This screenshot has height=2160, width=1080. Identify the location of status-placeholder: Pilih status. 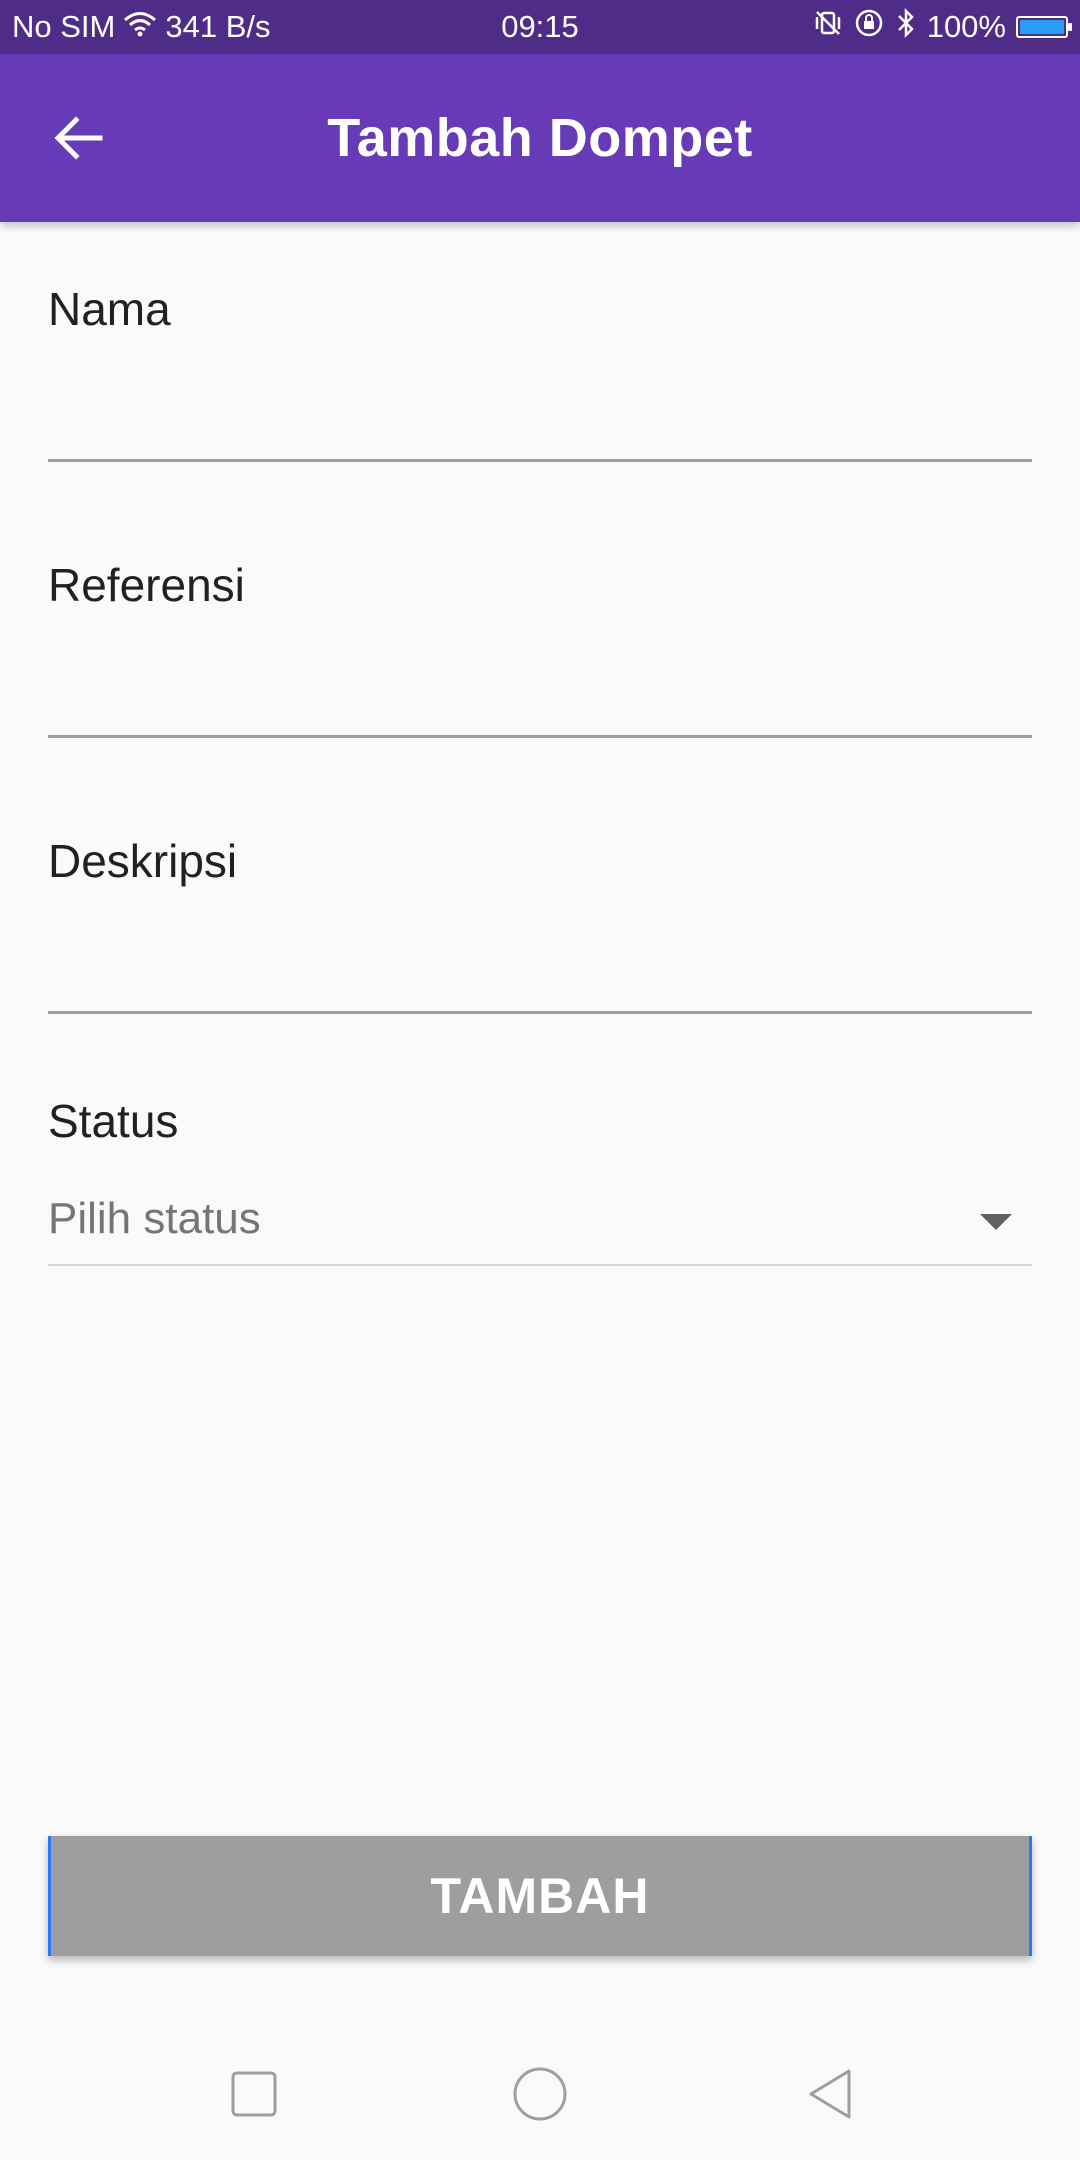
(154, 1218).